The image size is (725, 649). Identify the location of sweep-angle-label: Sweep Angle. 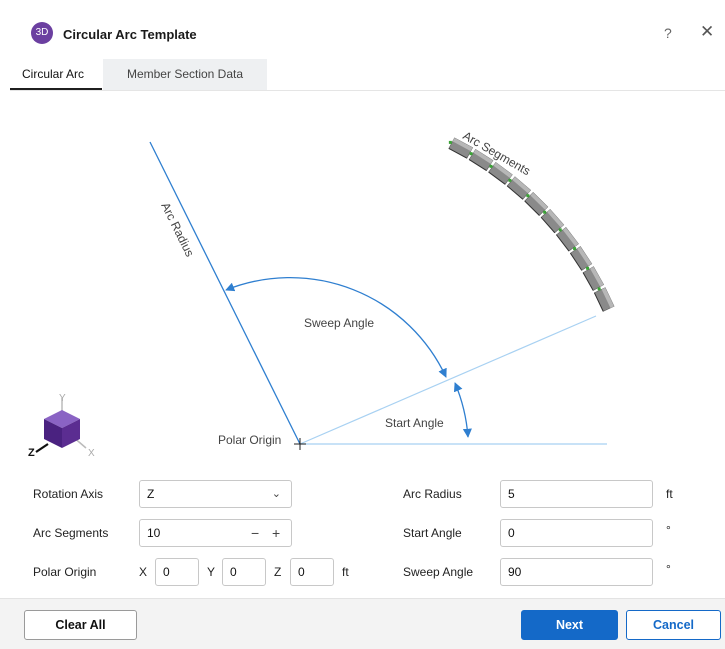
(339, 323).